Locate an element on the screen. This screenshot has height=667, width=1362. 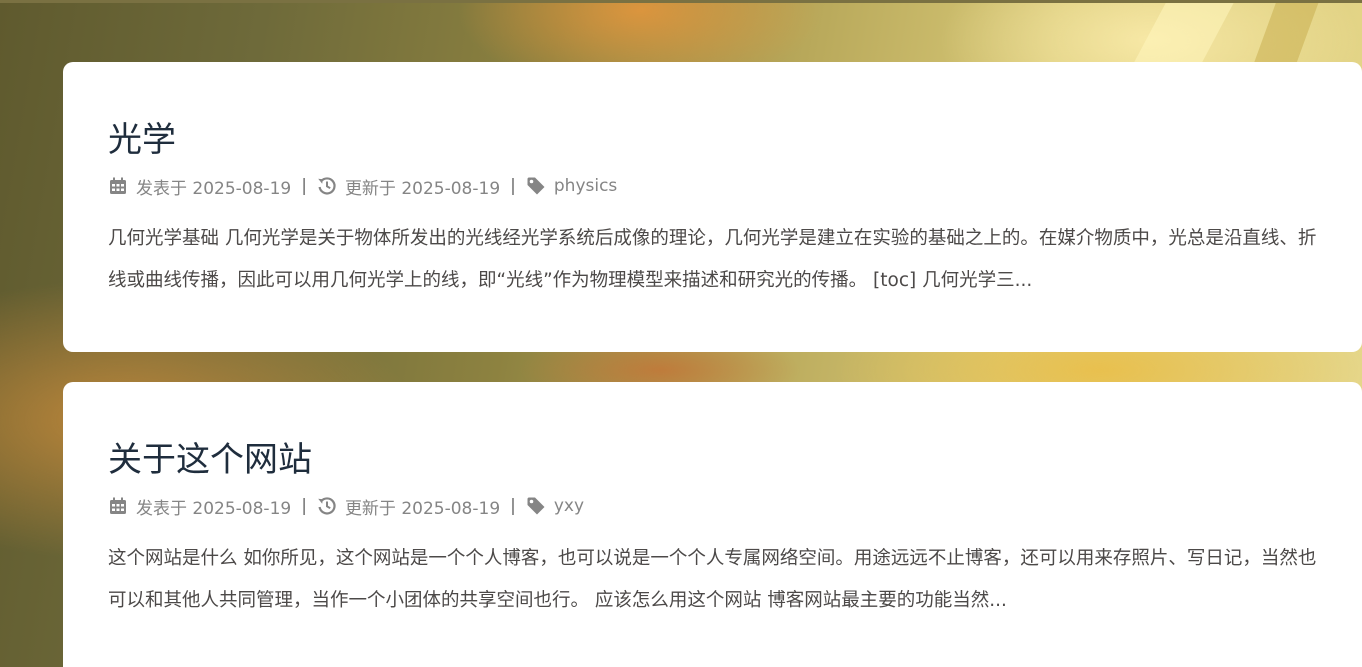
tag-link: yxy is located at coordinates (569, 506).